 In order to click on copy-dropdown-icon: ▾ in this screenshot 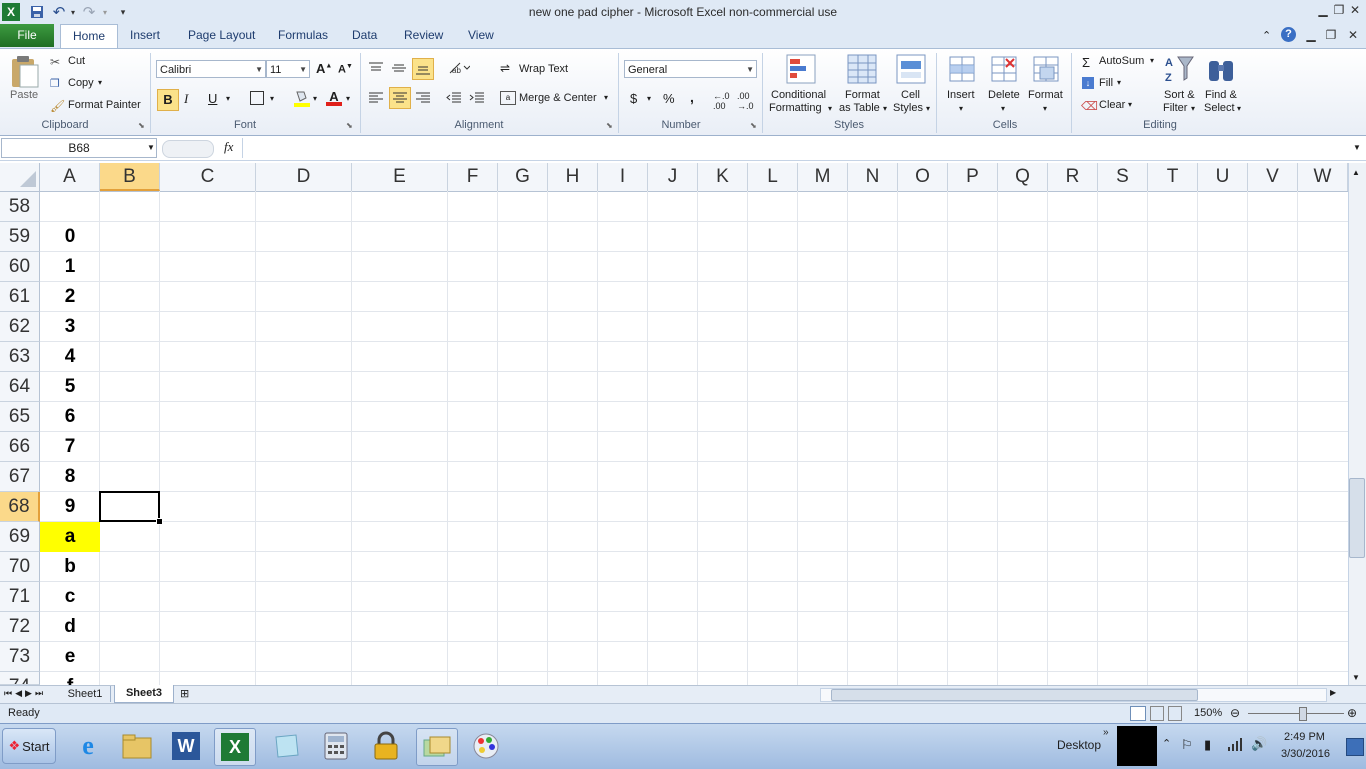, I will do `click(100, 82)`.